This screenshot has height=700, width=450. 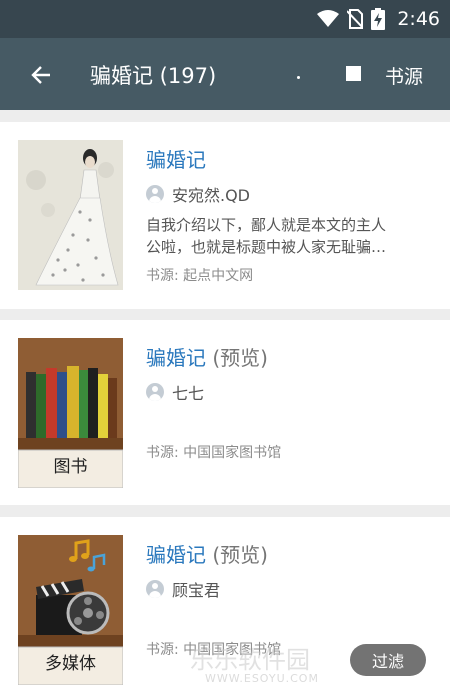 What do you see at coordinates (328, 18) in the screenshot?
I see `wifi-icon` at bounding box center [328, 18].